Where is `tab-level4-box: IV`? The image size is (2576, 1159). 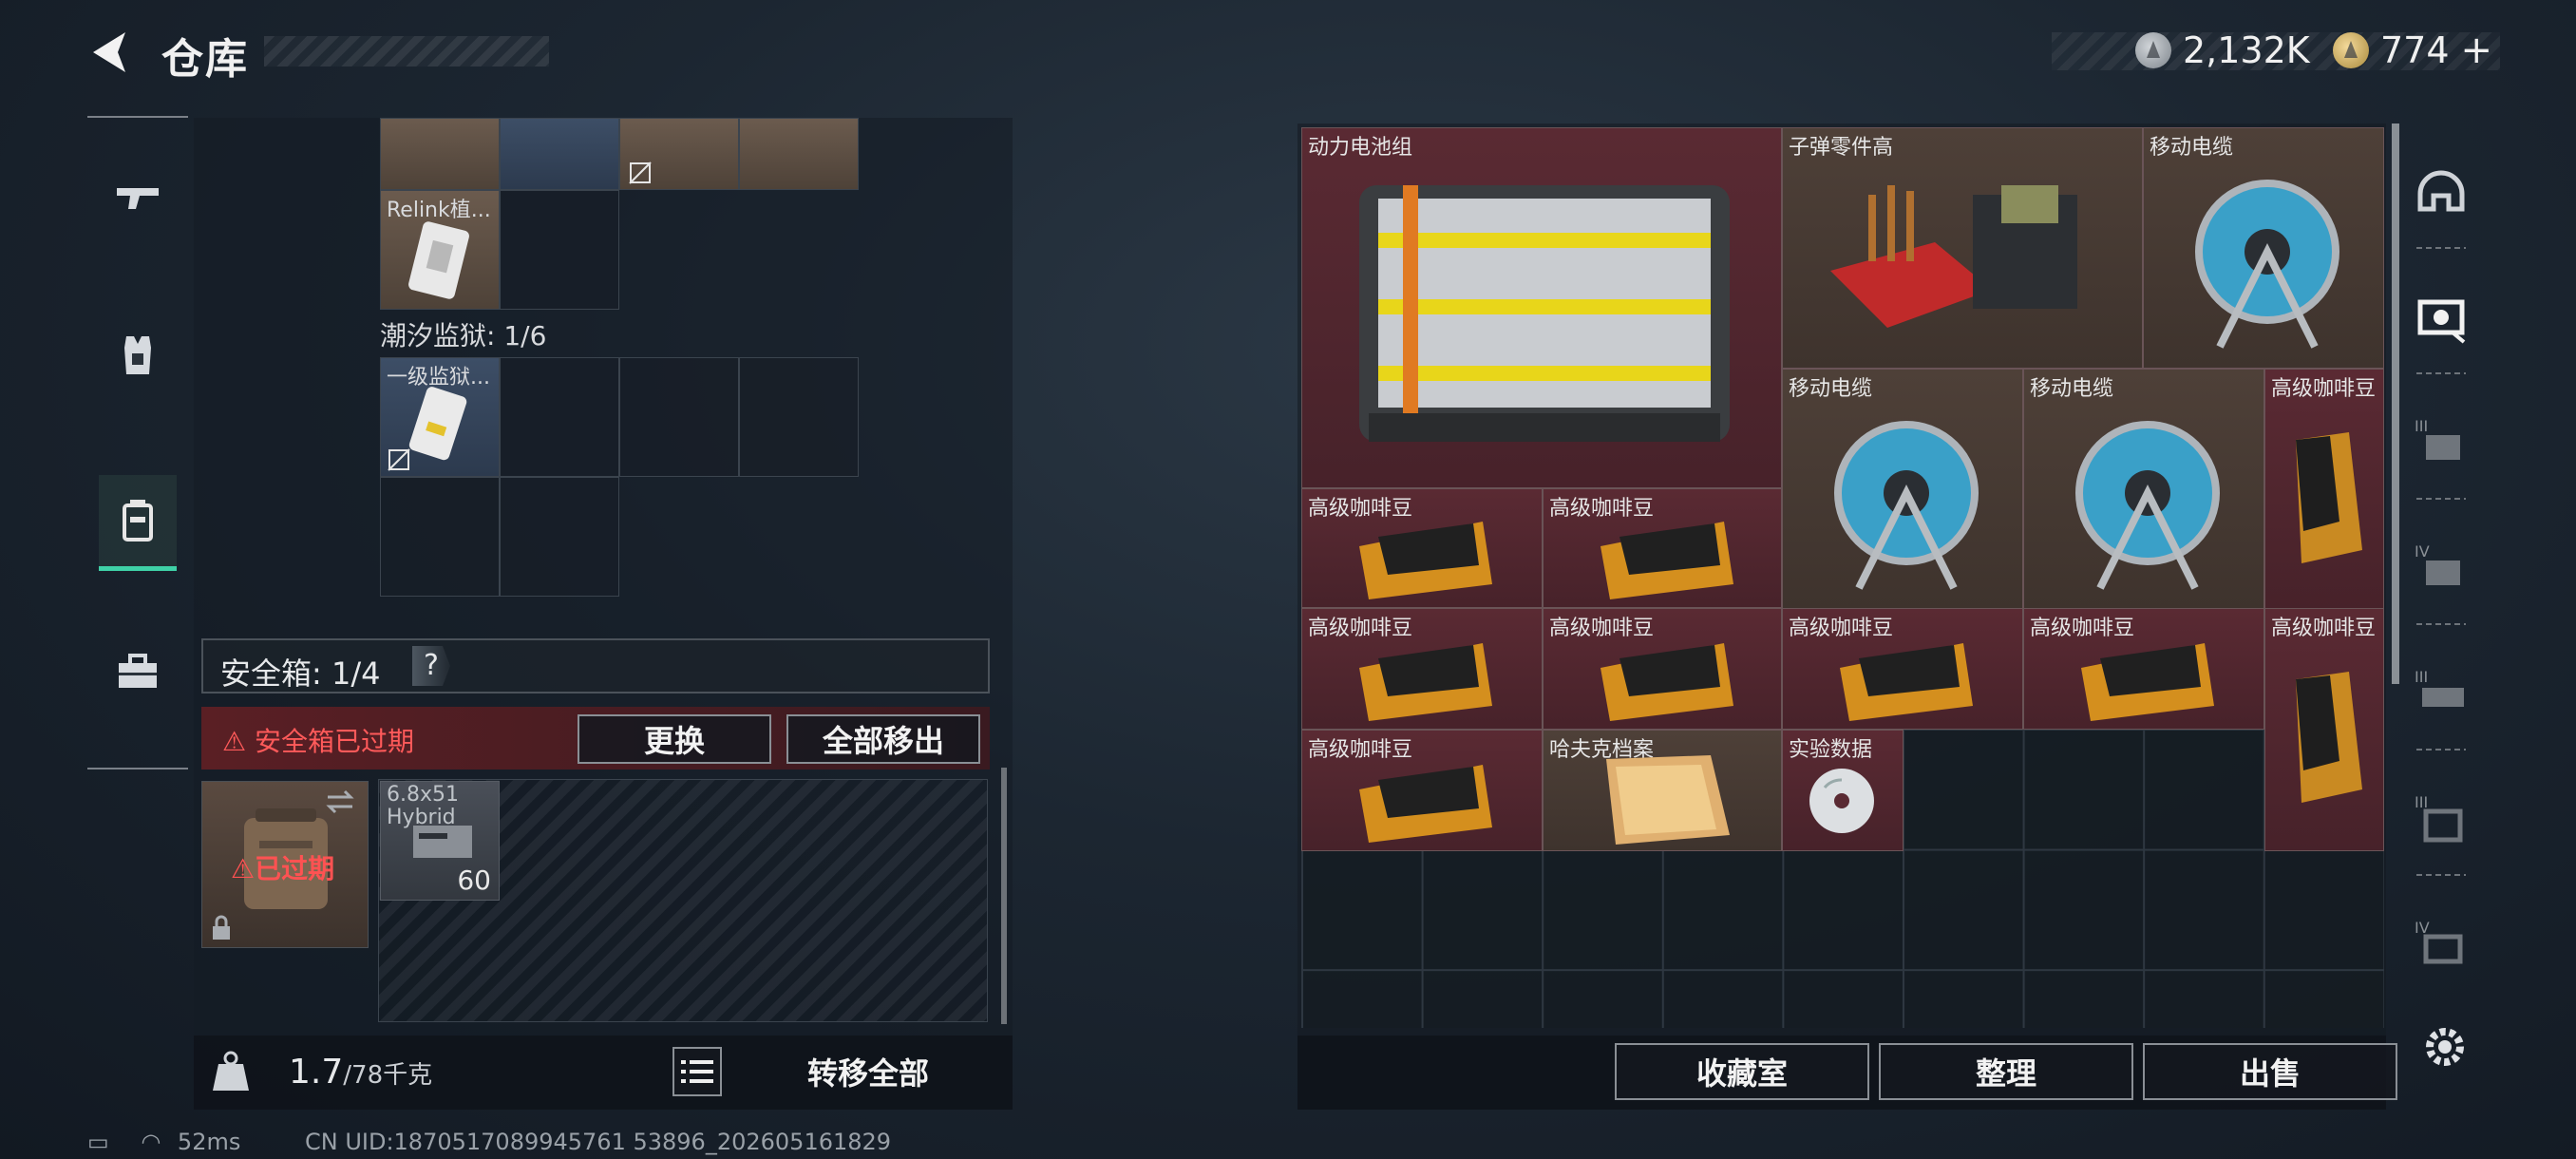 tab-level4-box: IV is located at coordinates (2441, 568).